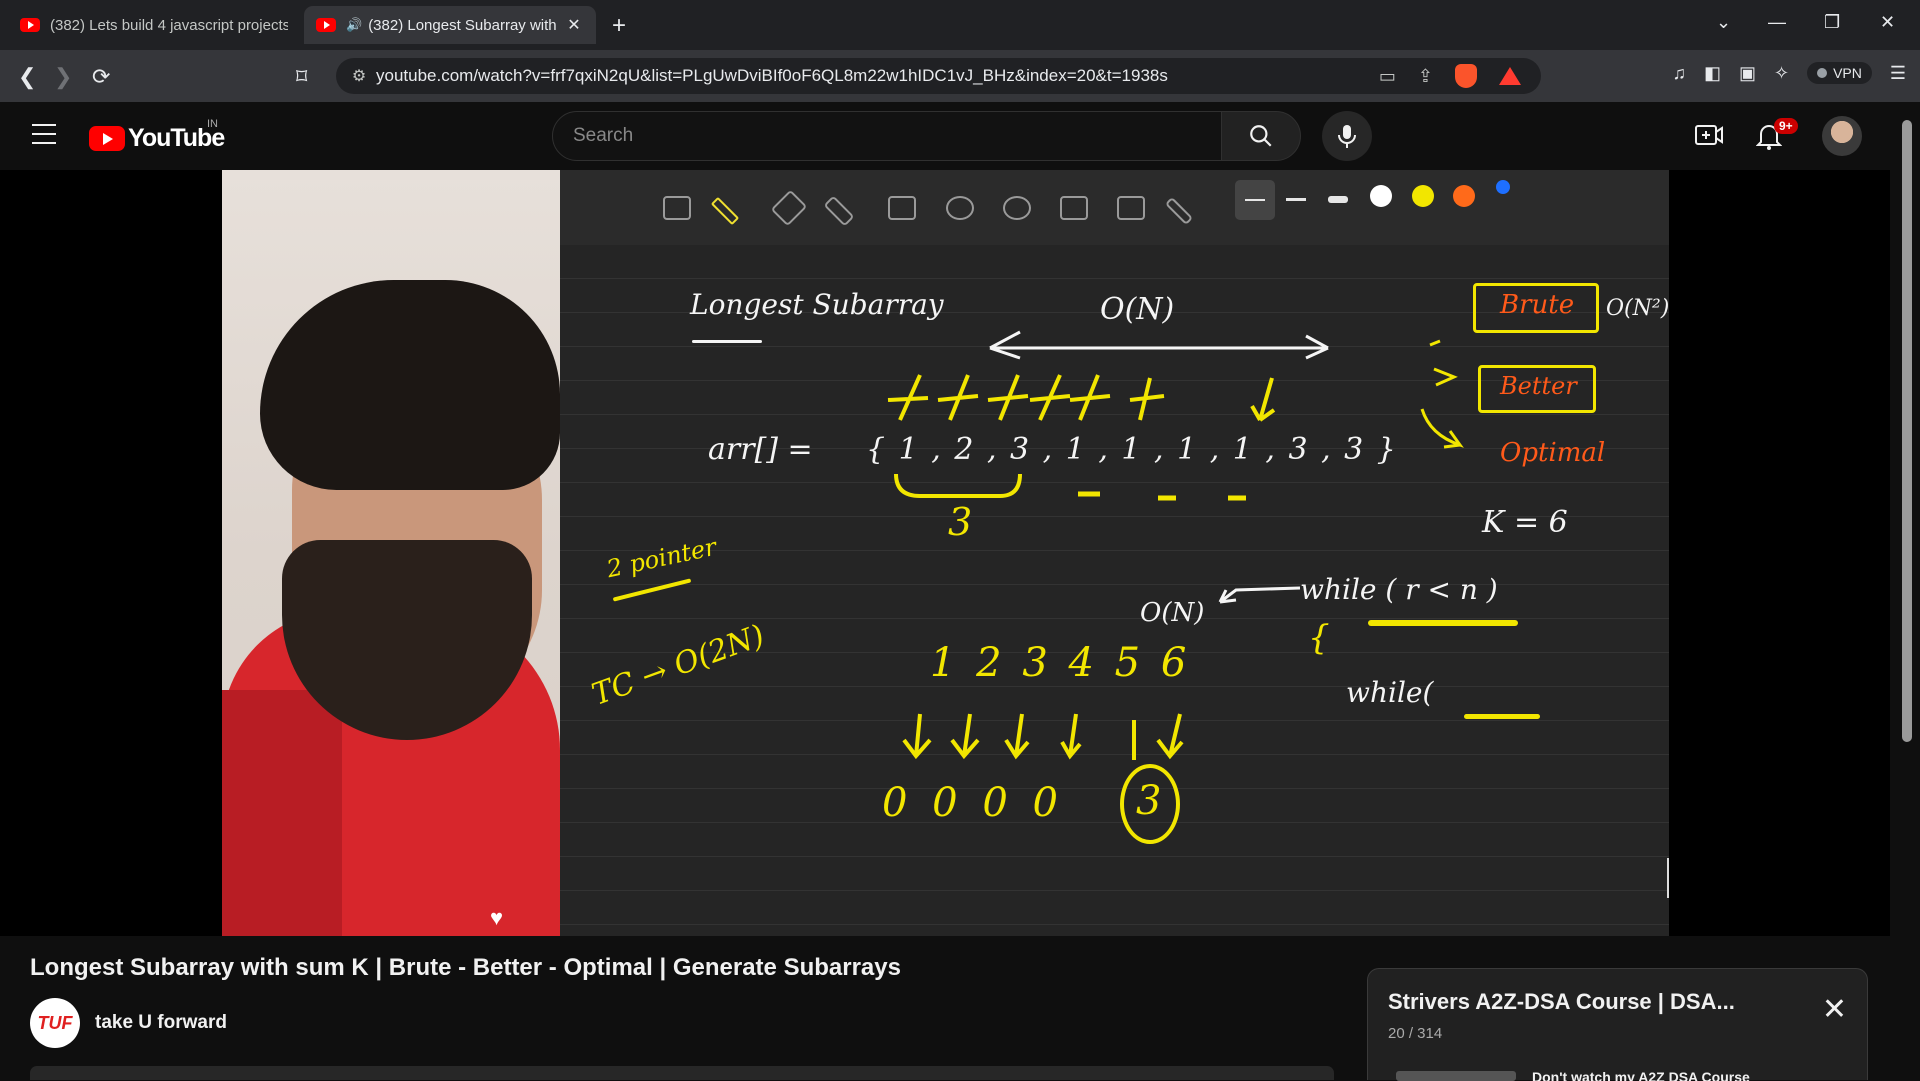 This screenshot has width=1920, height=1081. Describe the element at coordinates (1832, 22) in the screenshot. I see `restore-window-button: ❐` at that location.